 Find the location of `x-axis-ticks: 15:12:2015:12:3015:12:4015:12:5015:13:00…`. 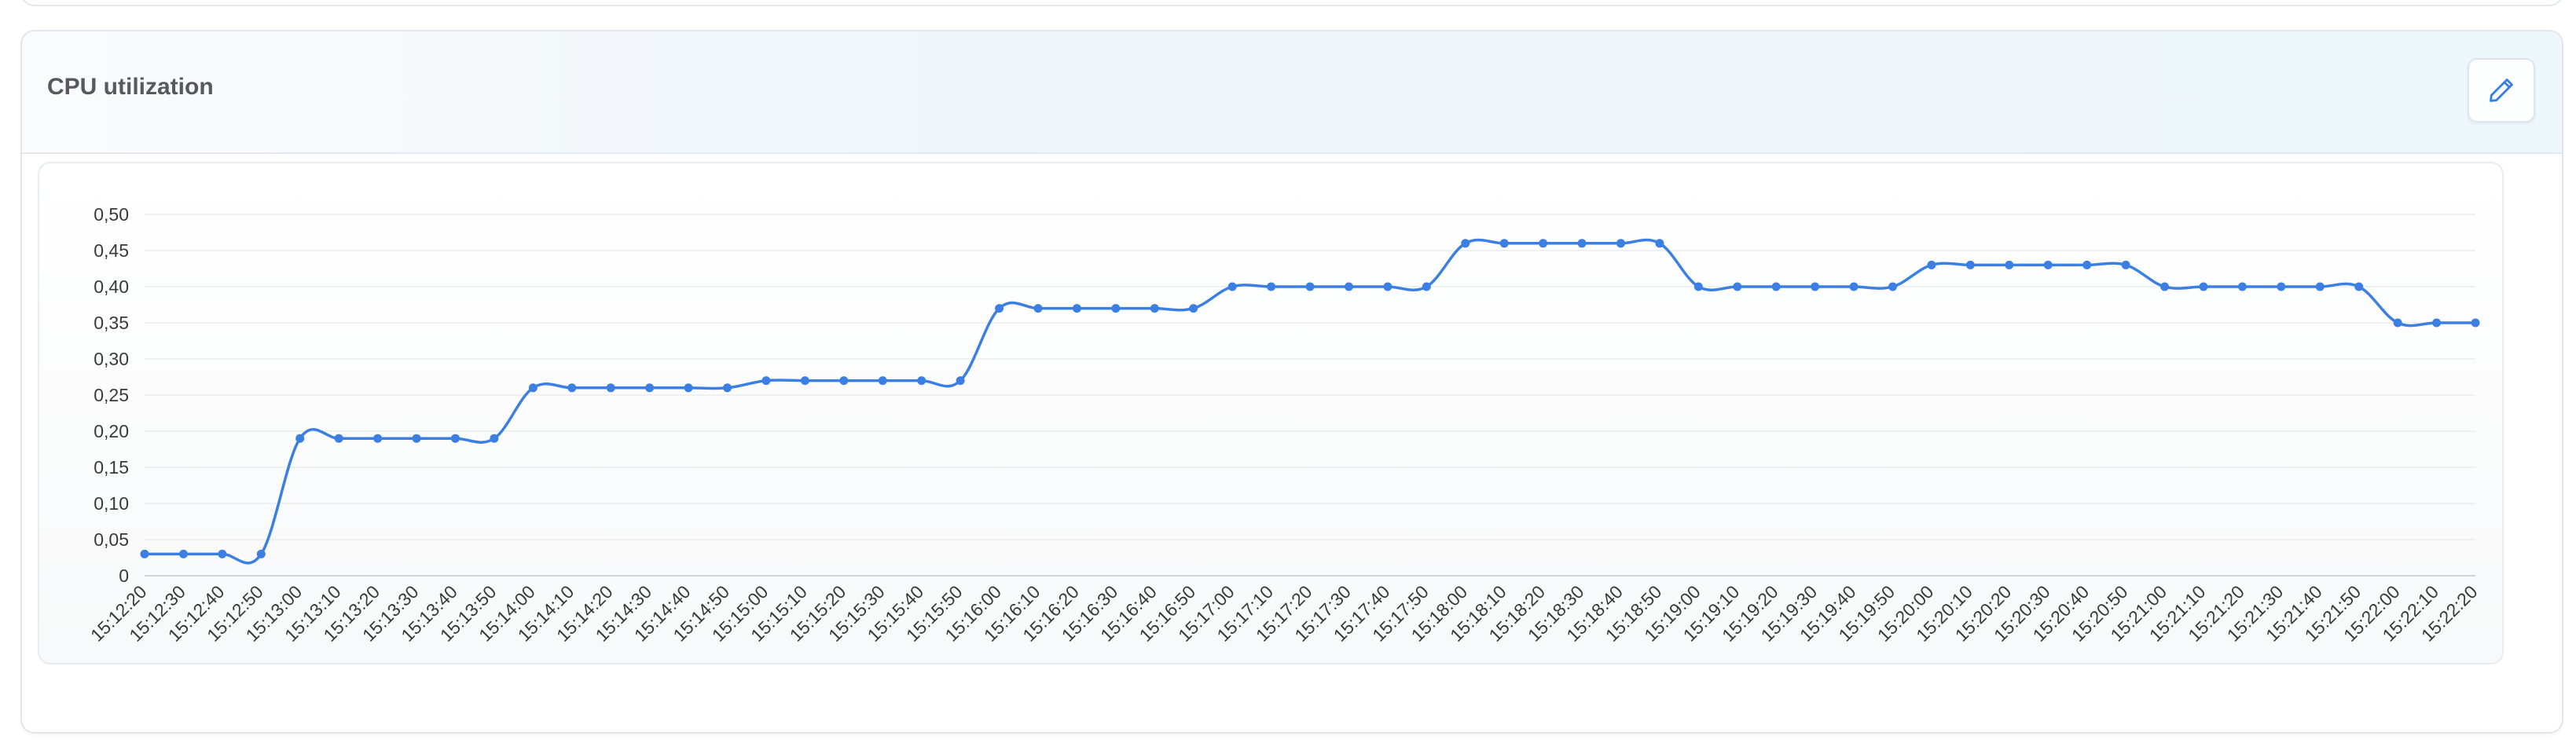

x-axis-ticks: 15:12:2015:12:3015:12:4015:12:5015:13:00… is located at coordinates (1284, 613).